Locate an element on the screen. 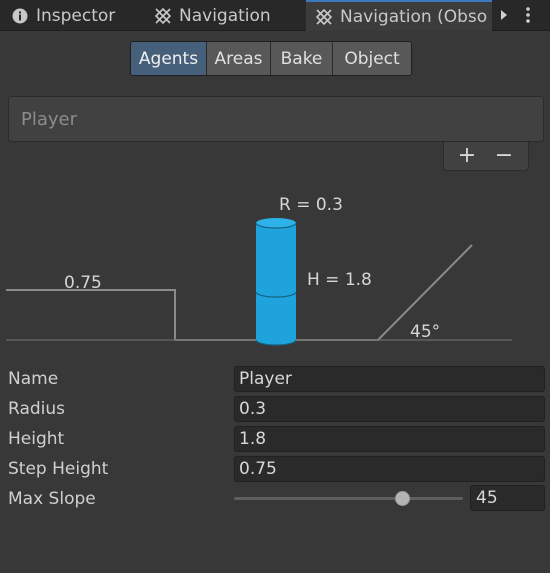 This screenshot has height=573, width=550. agents-button: Agents is located at coordinates (169, 58).